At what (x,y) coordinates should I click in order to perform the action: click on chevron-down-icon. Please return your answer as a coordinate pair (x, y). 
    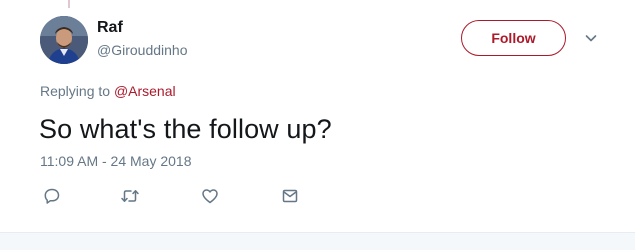
    Looking at the image, I should click on (591, 38).